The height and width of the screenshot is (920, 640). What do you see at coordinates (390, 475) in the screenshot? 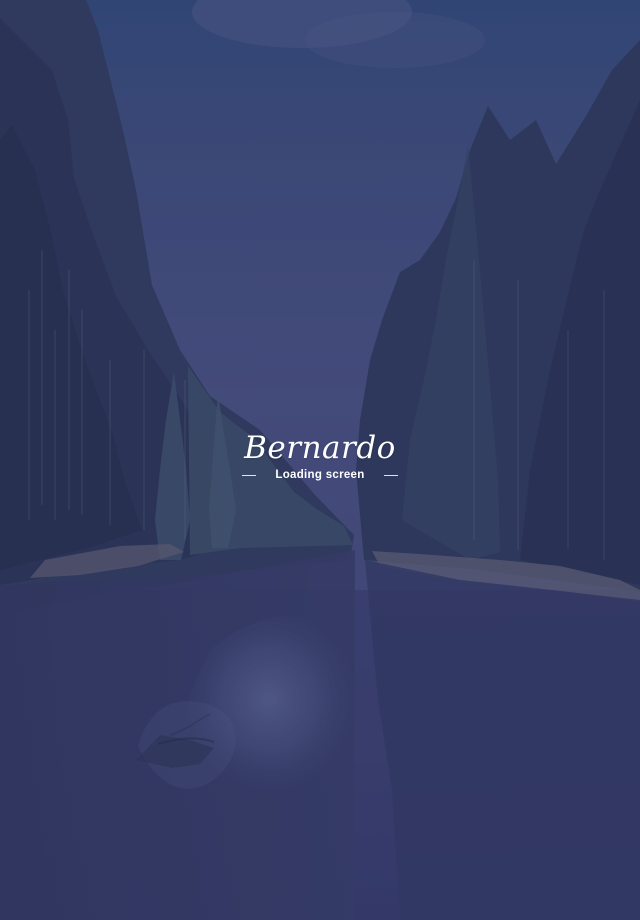
I see `right-dash-icon` at bounding box center [390, 475].